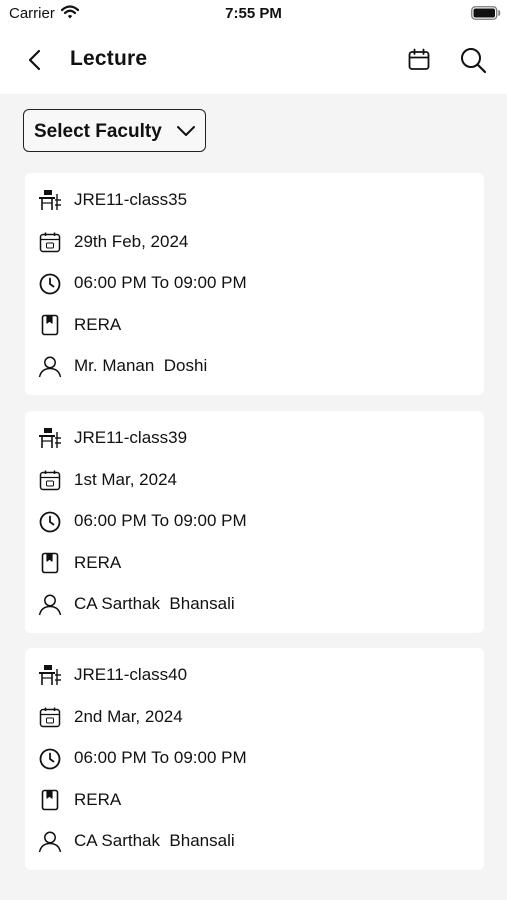 The image size is (507, 900). What do you see at coordinates (253, 61) in the screenshot?
I see `nav-bar: Lecture` at bounding box center [253, 61].